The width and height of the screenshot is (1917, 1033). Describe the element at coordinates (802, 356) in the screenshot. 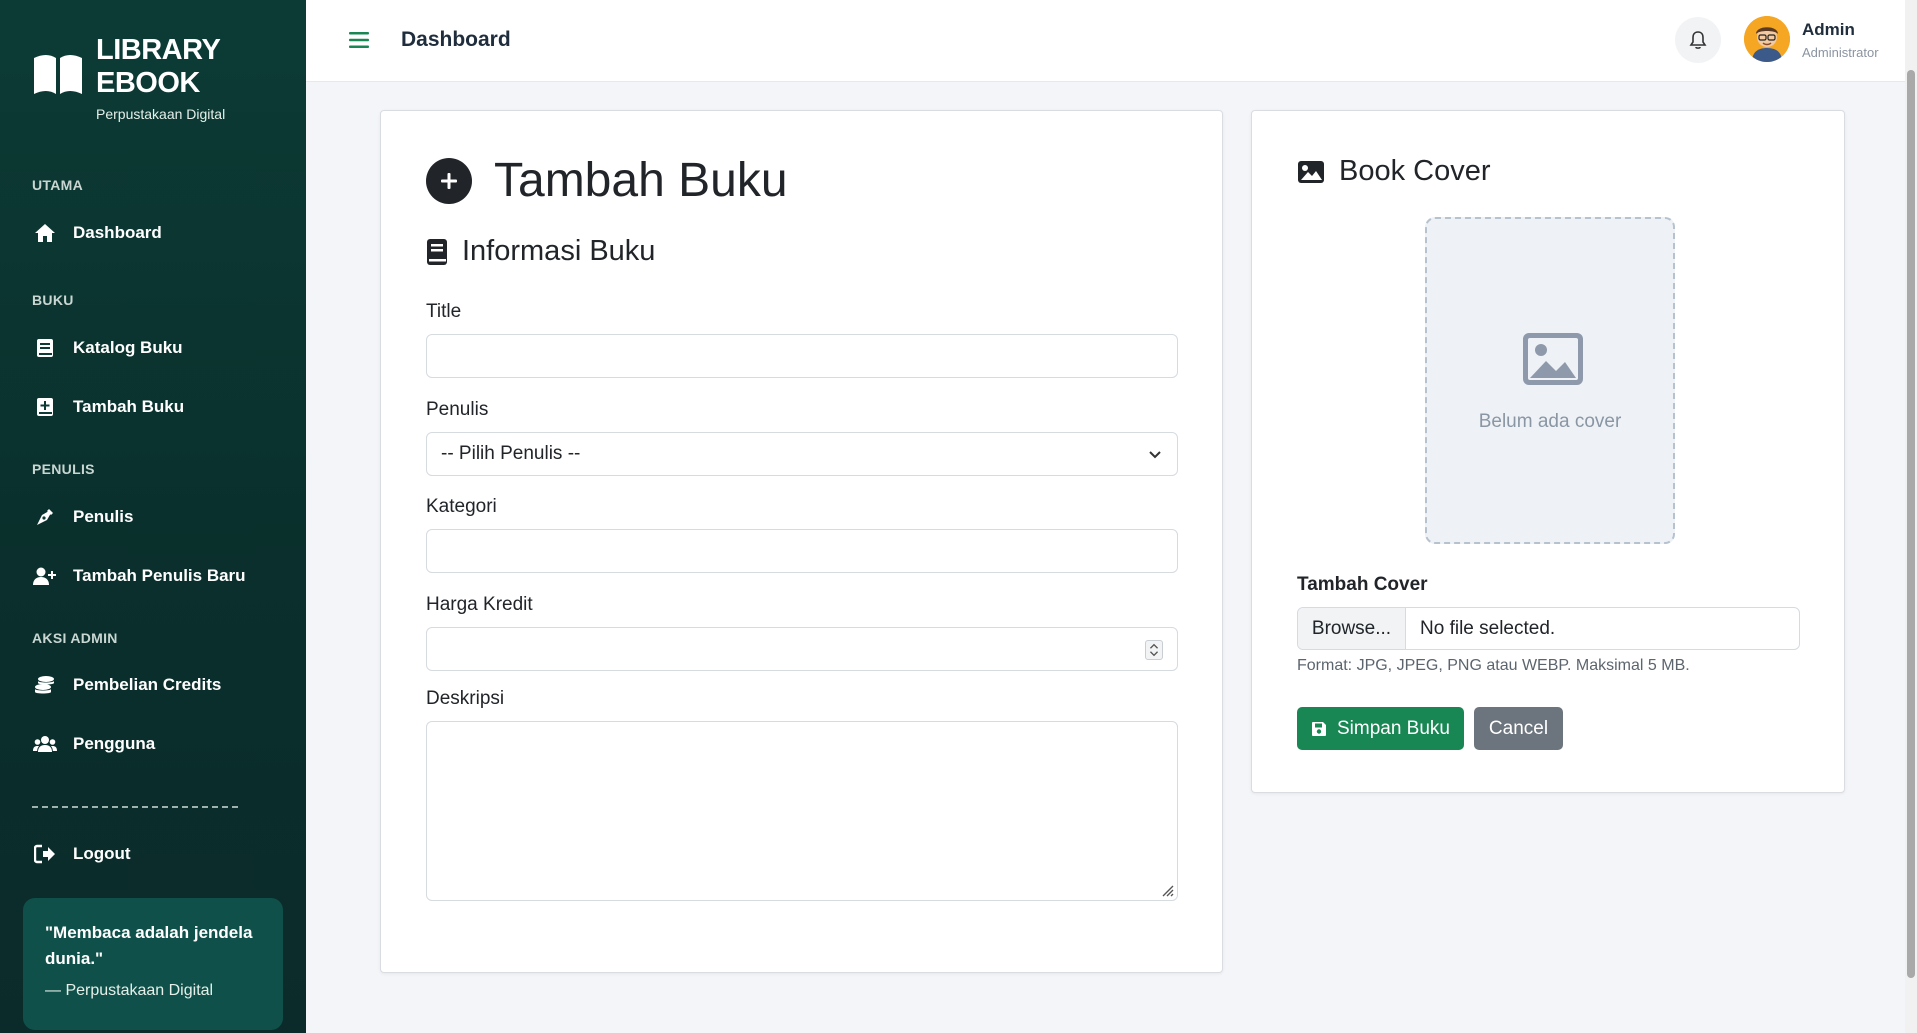

I see `title-input` at that location.